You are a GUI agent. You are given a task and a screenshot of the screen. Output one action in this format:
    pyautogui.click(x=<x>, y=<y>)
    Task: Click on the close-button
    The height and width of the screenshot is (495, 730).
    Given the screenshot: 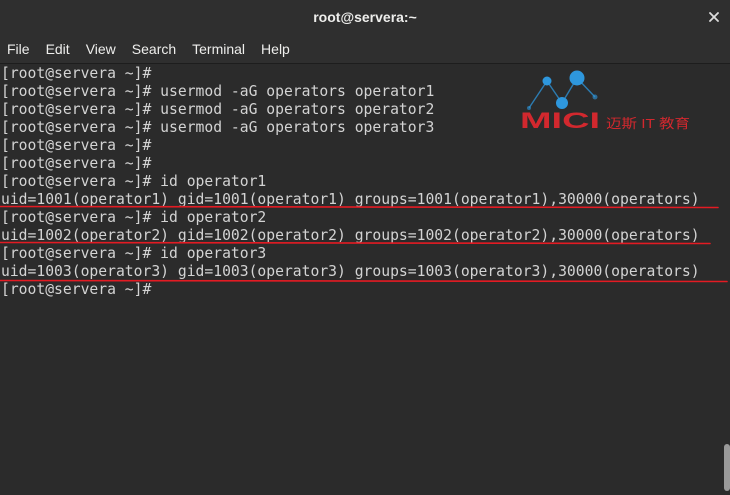 What is the action you would take?
    pyautogui.click(x=714, y=17)
    